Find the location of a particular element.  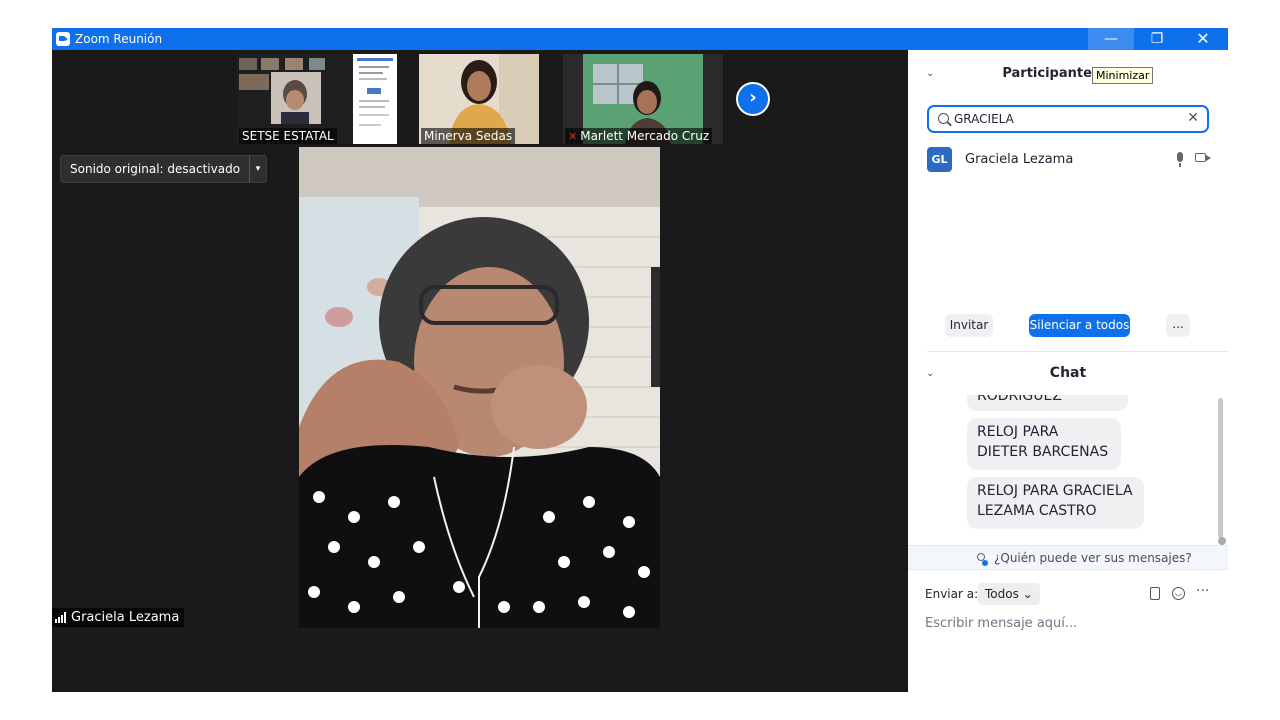

participant-search-input is located at coordinates (1064, 119).